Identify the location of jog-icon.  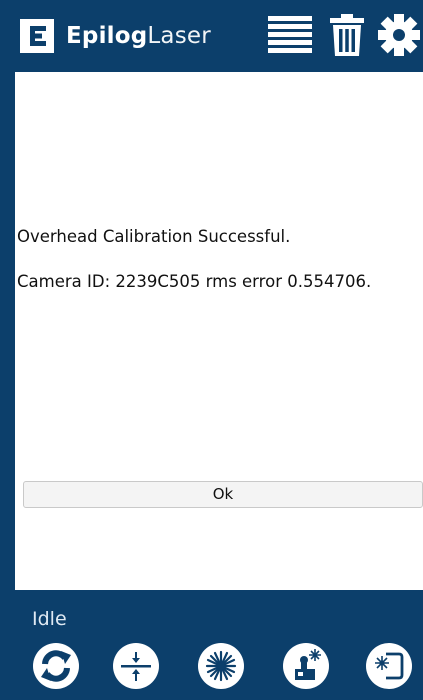
(308, 664).